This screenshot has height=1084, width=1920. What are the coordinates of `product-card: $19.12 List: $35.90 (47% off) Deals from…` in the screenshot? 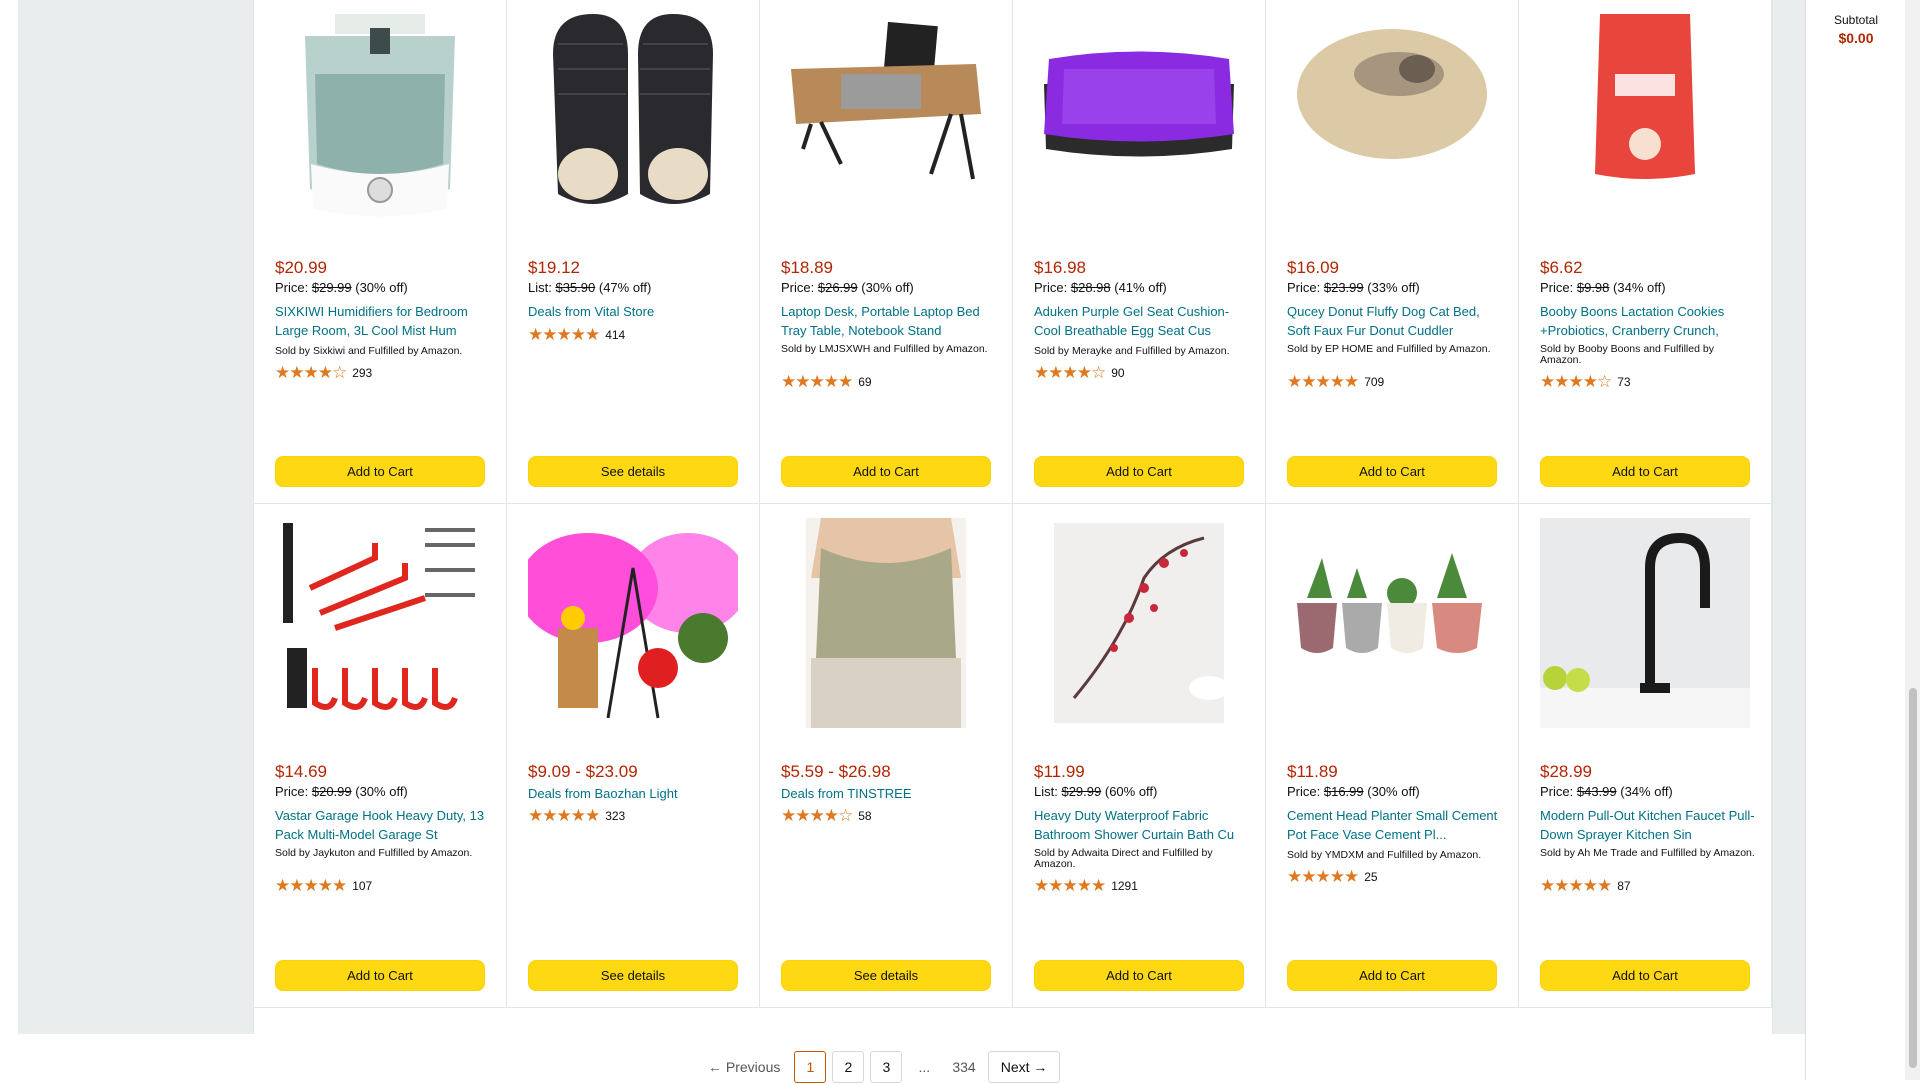 It's located at (633, 252).